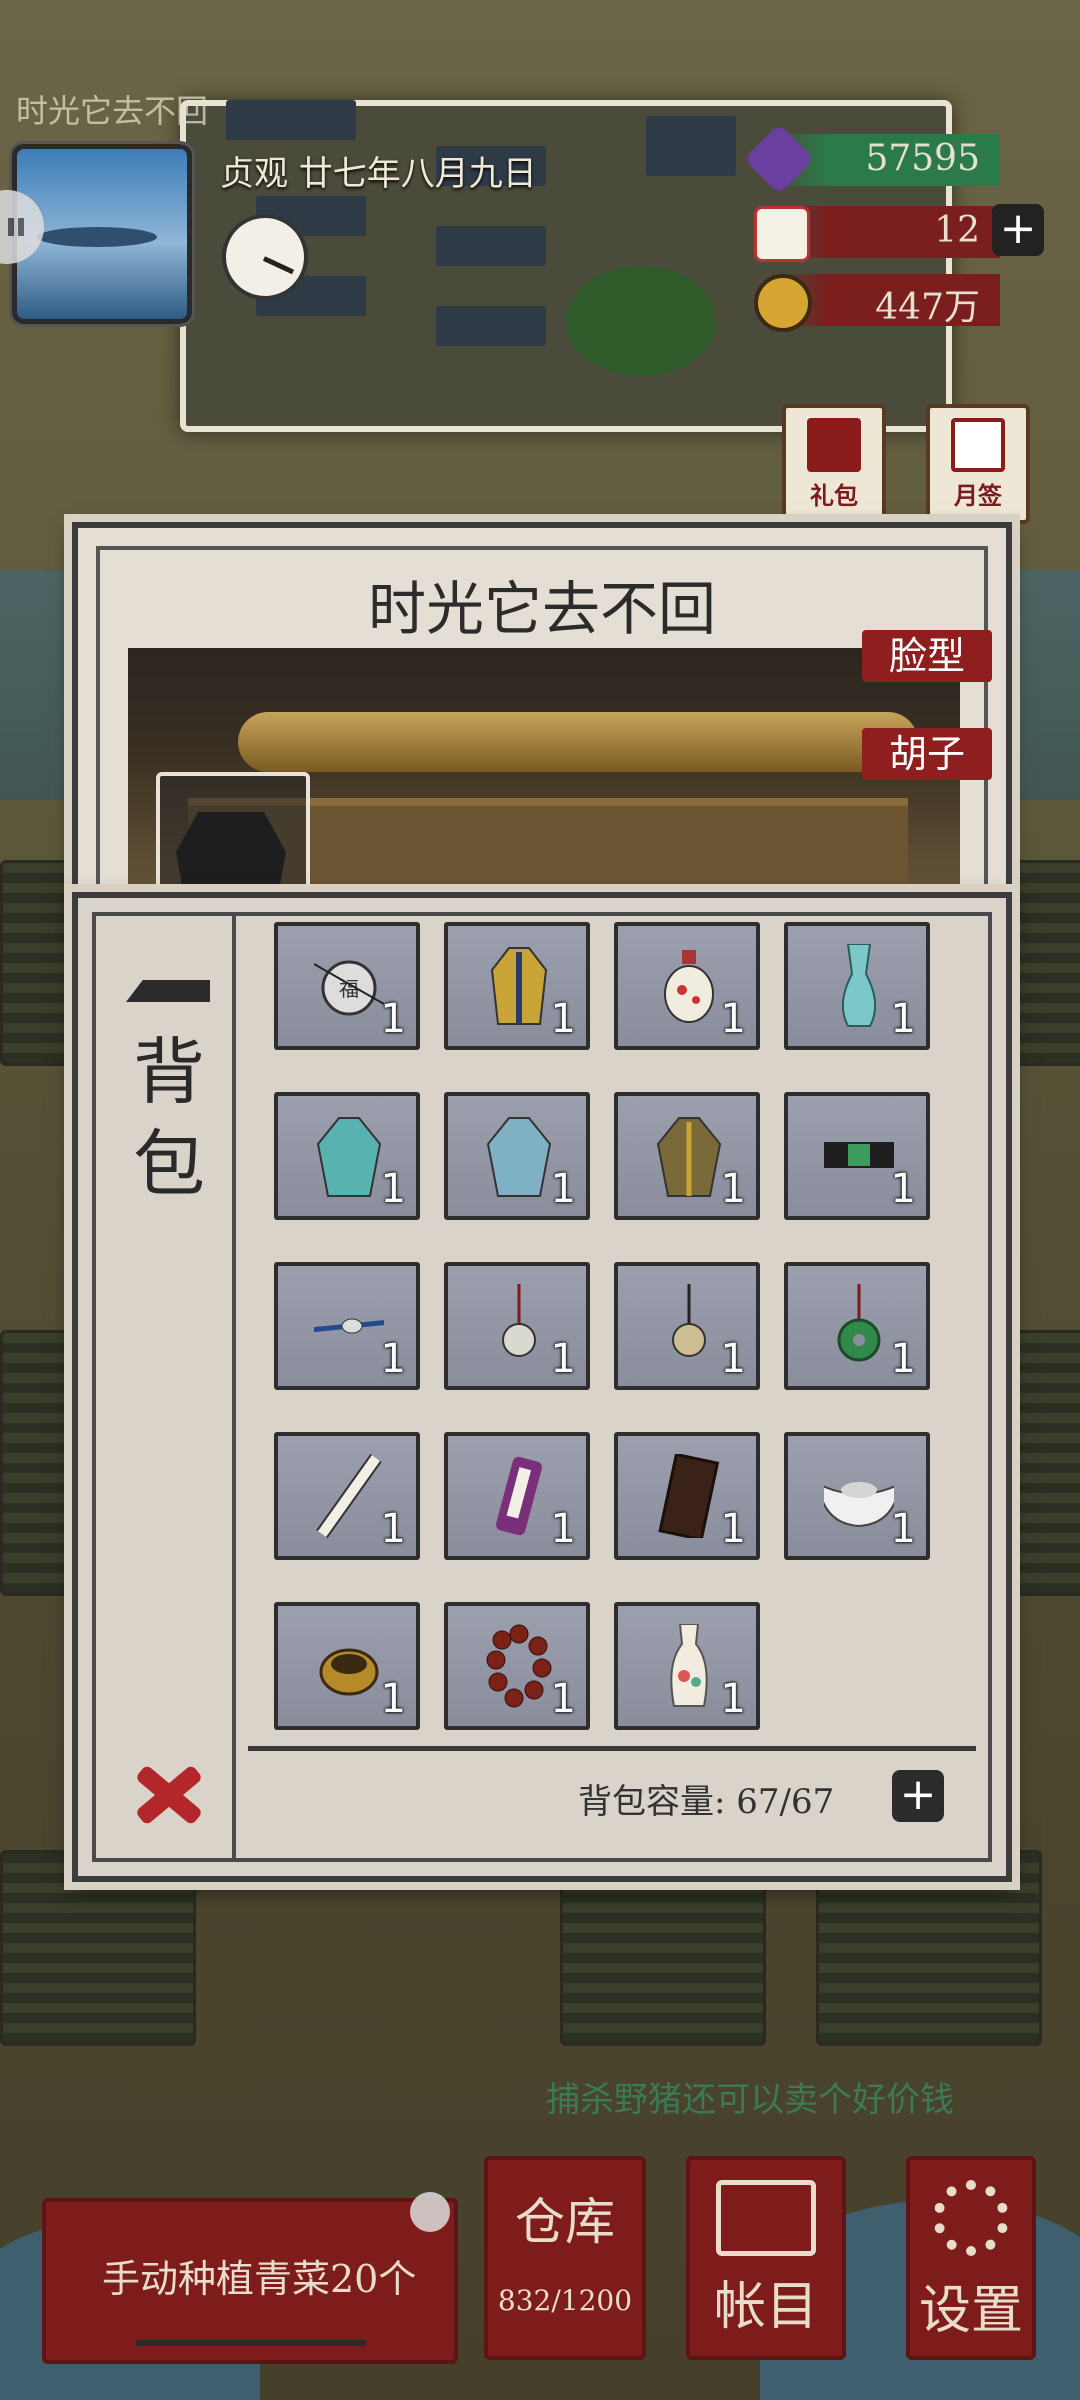  I want to click on snuff-bottle-icon, so click(689, 986).